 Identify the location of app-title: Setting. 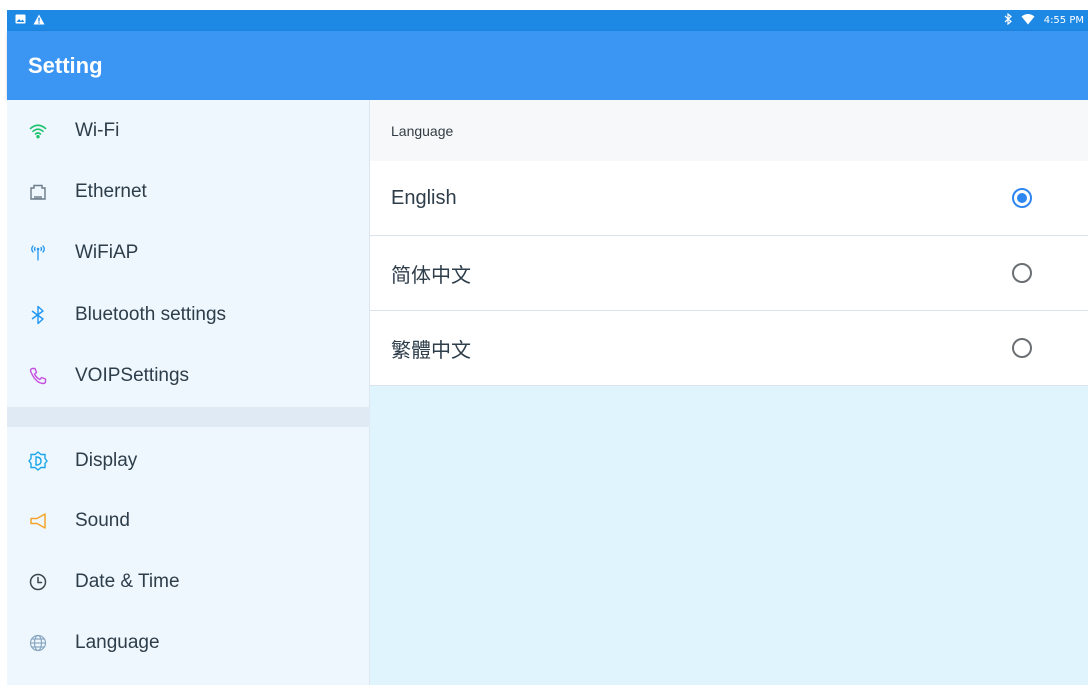
(65, 65).